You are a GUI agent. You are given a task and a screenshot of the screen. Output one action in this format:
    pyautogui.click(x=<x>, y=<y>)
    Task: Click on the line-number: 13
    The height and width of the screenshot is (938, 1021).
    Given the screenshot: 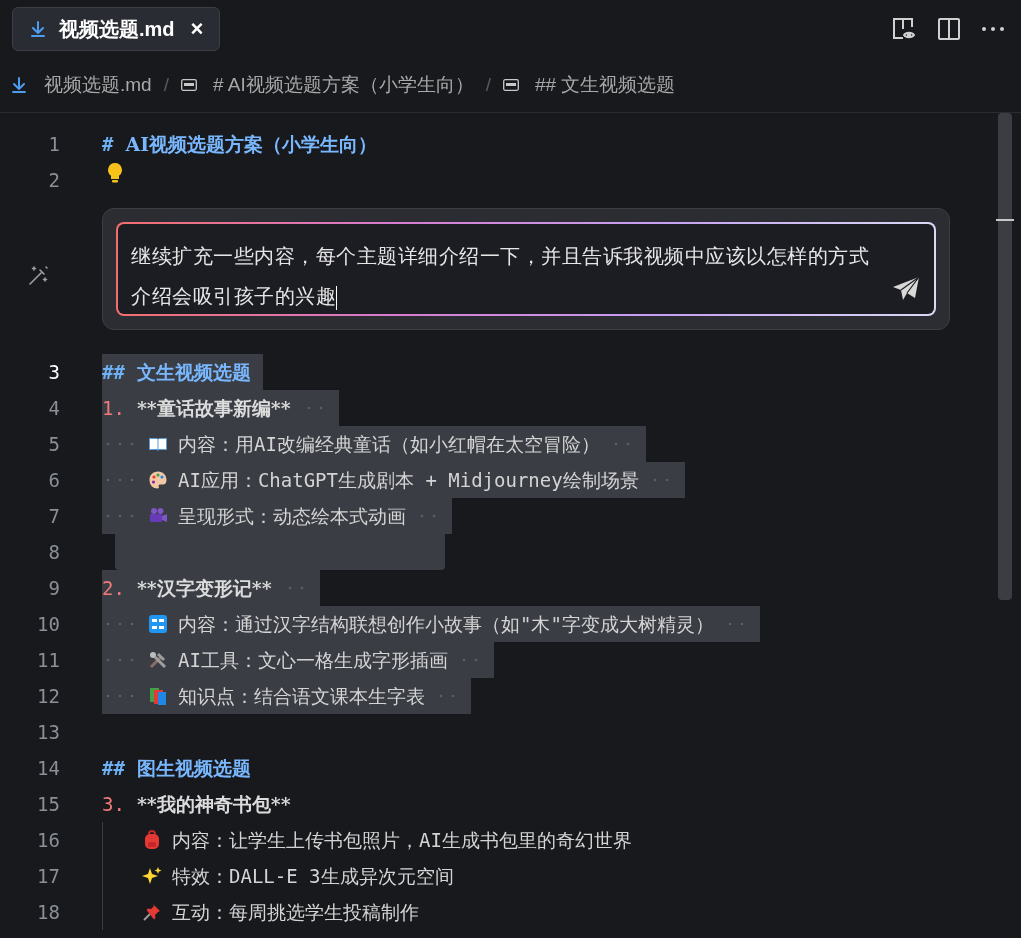 What is the action you would take?
    pyautogui.click(x=48, y=732)
    